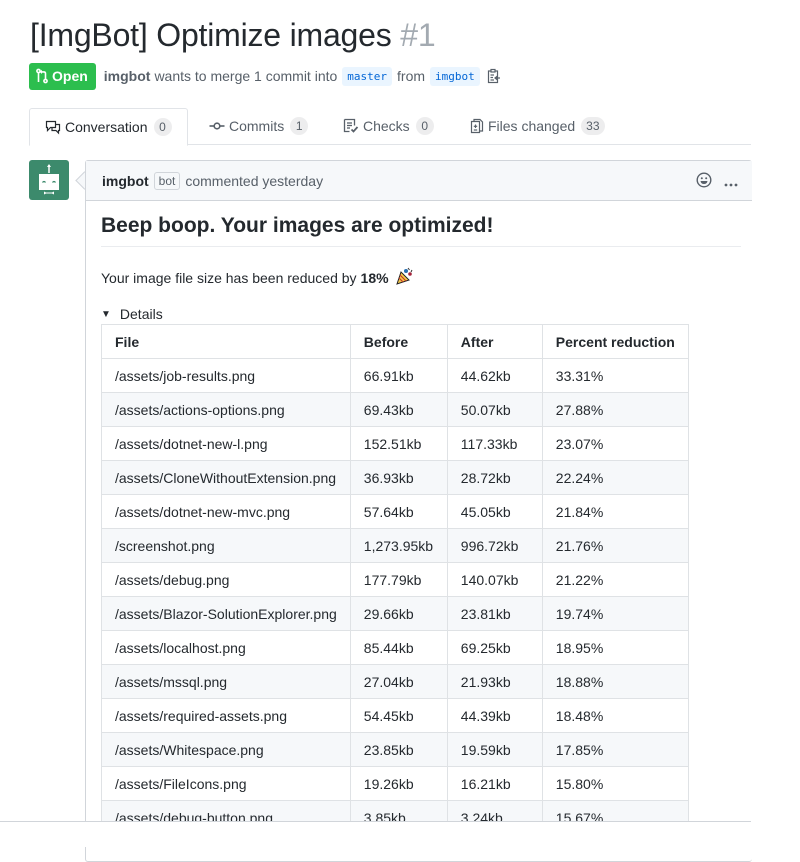 The image size is (800, 862). I want to click on pr-author-link: imgbot, so click(127, 76).